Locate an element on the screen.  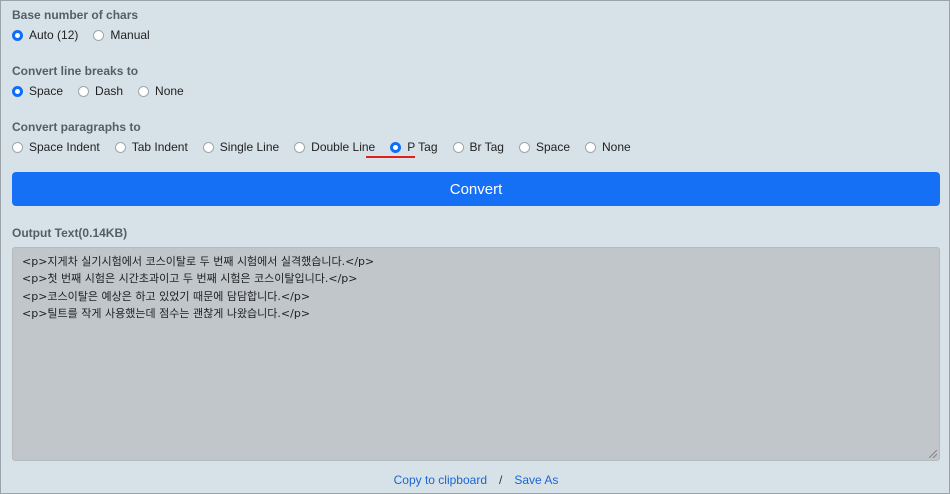
radio-para-tab-indent-label: Tab Indent is located at coordinates (159, 147).